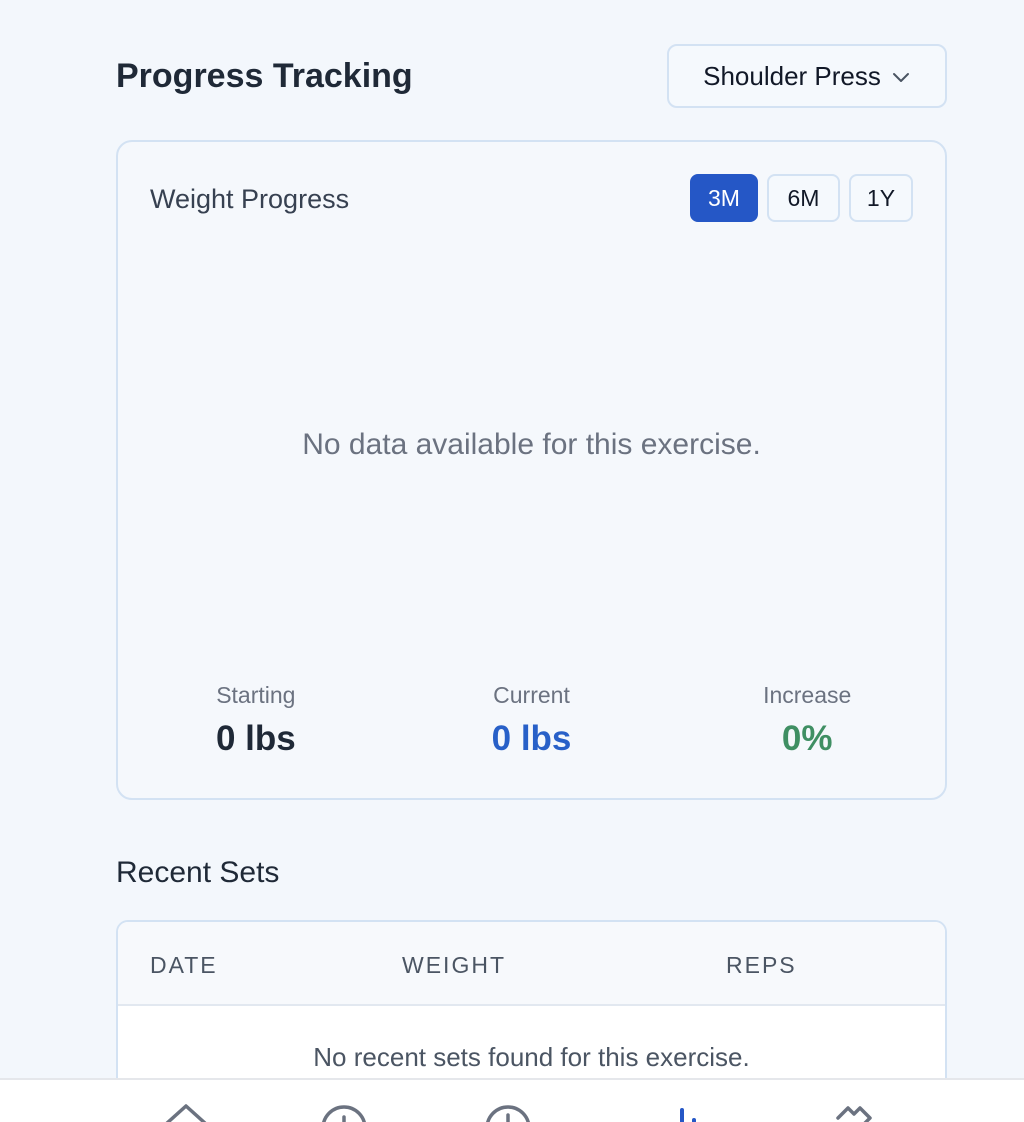 Image resolution: width=1024 pixels, height=1122 pixels. I want to click on exercise-select-value: Shoulder Press, so click(792, 75).